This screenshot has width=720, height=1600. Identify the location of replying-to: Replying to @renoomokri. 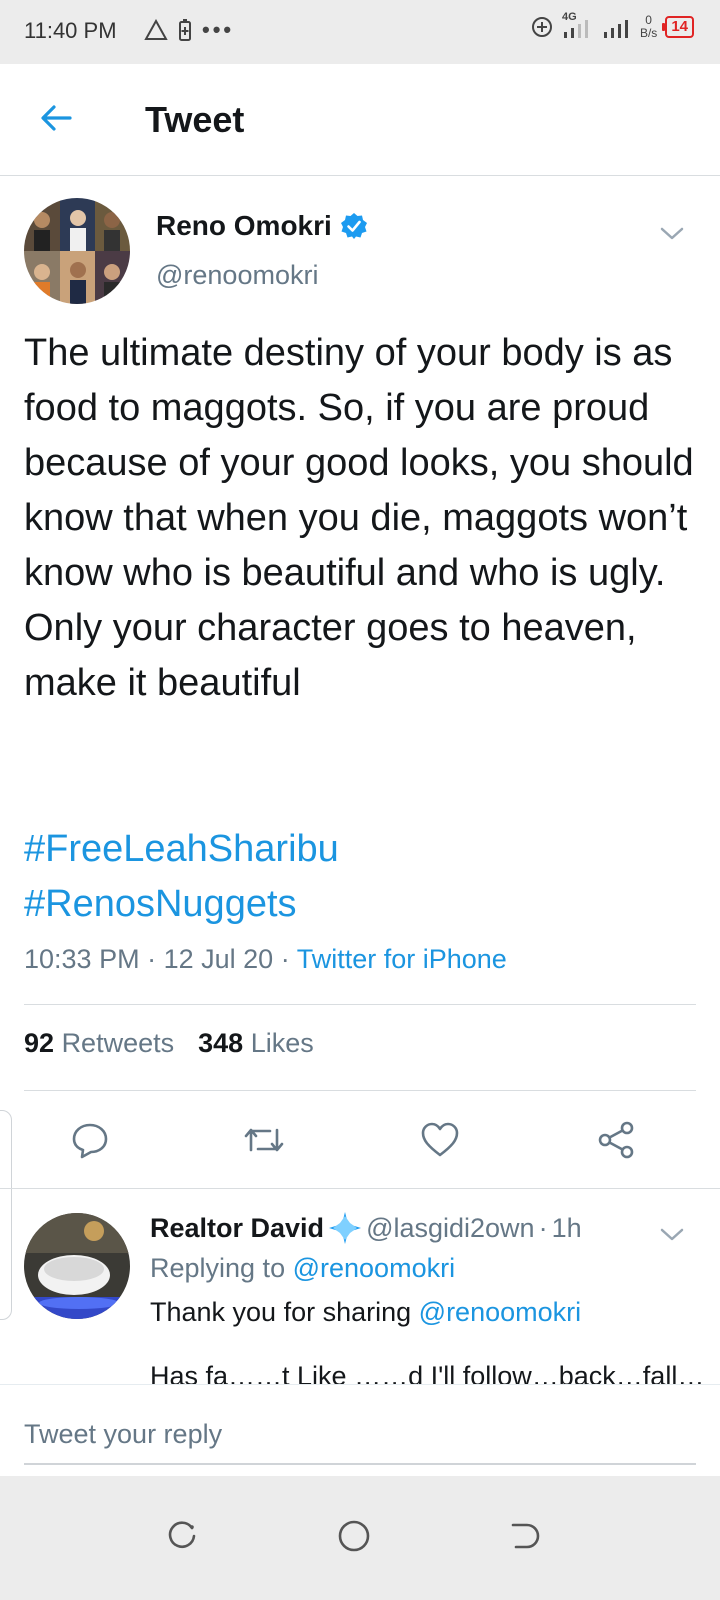
(302, 1268).